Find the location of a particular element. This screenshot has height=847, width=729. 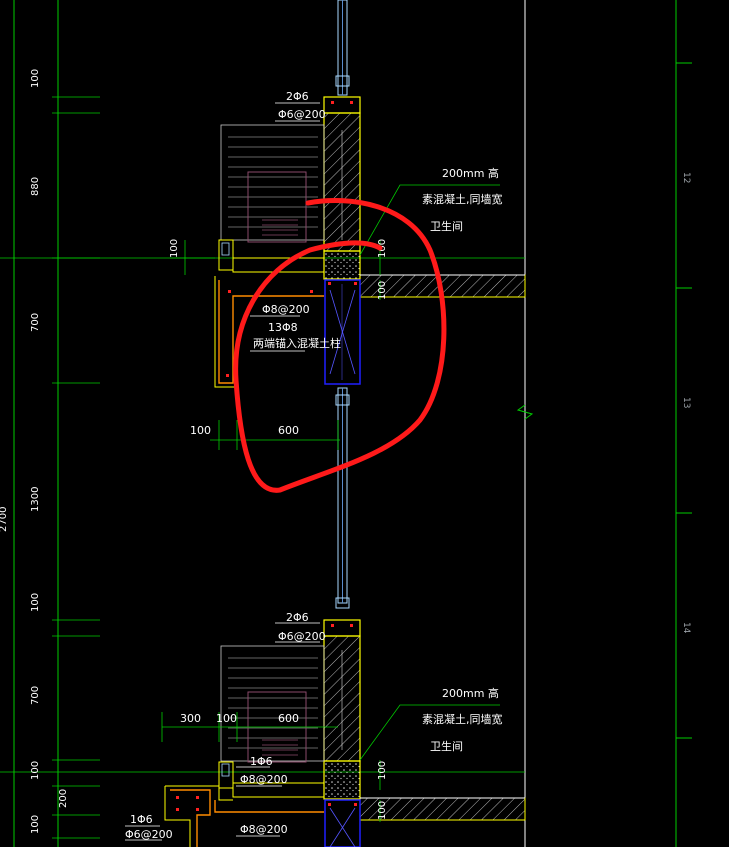

upper-beam-rebar-b: 13Φ8 is located at coordinates (283, 327).